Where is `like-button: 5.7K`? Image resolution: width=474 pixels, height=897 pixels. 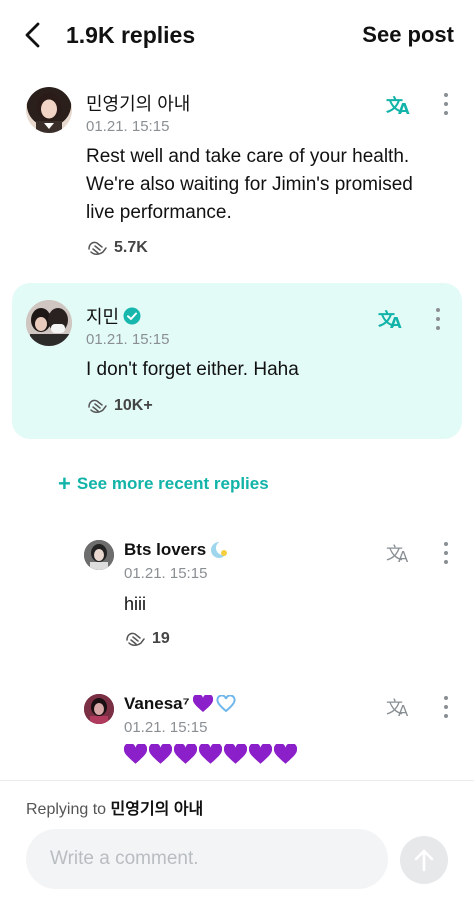
like-button: 5.7K is located at coordinates (117, 248).